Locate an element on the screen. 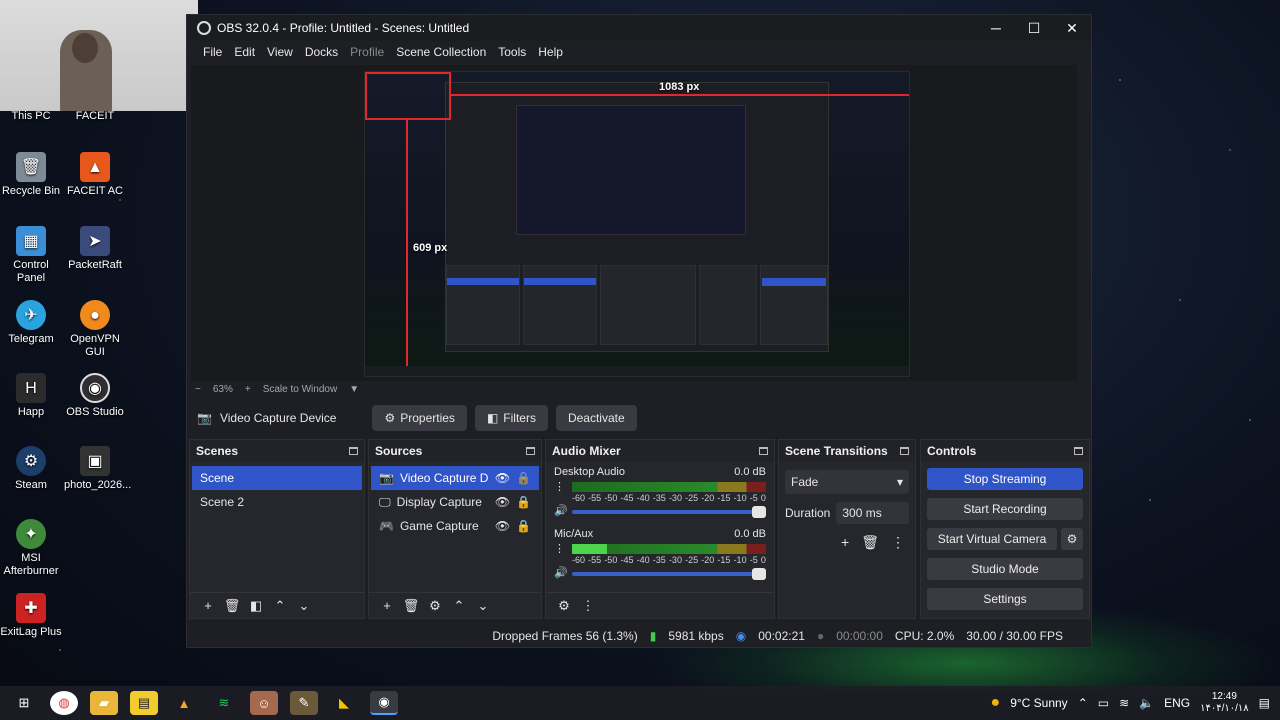  sticky-notes-icon: ▤ is located at coordinates (144, 703).